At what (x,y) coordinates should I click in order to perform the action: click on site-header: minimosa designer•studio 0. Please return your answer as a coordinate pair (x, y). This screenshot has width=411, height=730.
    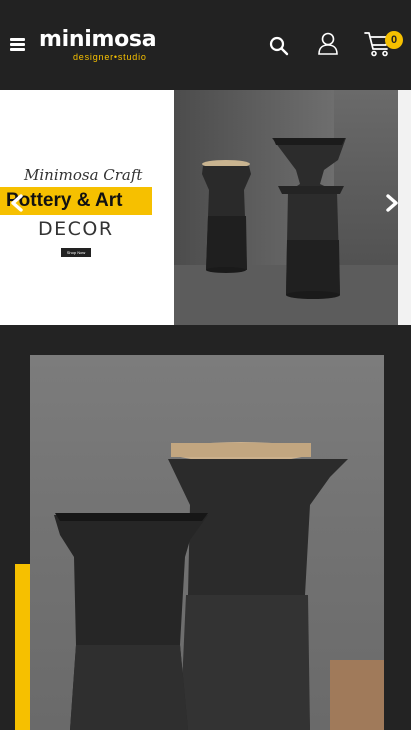
    Looking at the image, I should click on (205, 45).